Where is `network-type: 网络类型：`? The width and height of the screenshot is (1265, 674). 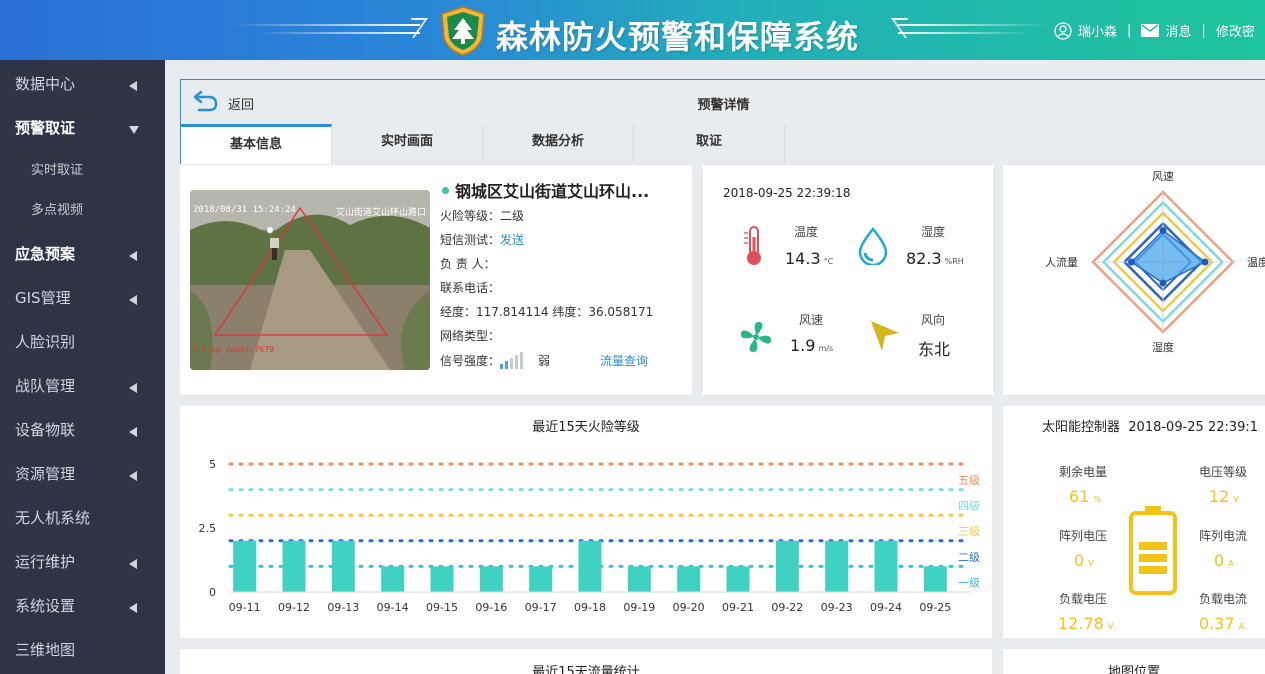
network-type: 网络类型： is located at coordinates (470, 336).